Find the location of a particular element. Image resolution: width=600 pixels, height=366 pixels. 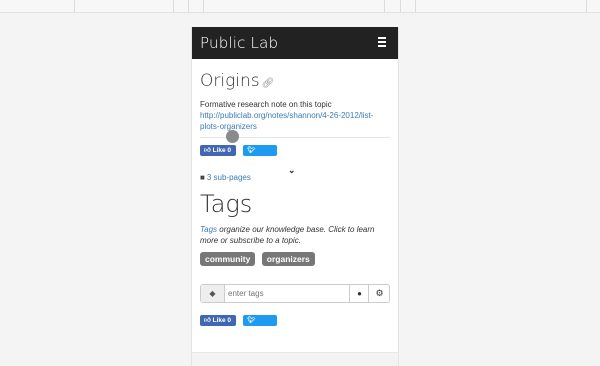

tag-input-group: ◆ ● ⚙ is located at coordinates (295, 293).